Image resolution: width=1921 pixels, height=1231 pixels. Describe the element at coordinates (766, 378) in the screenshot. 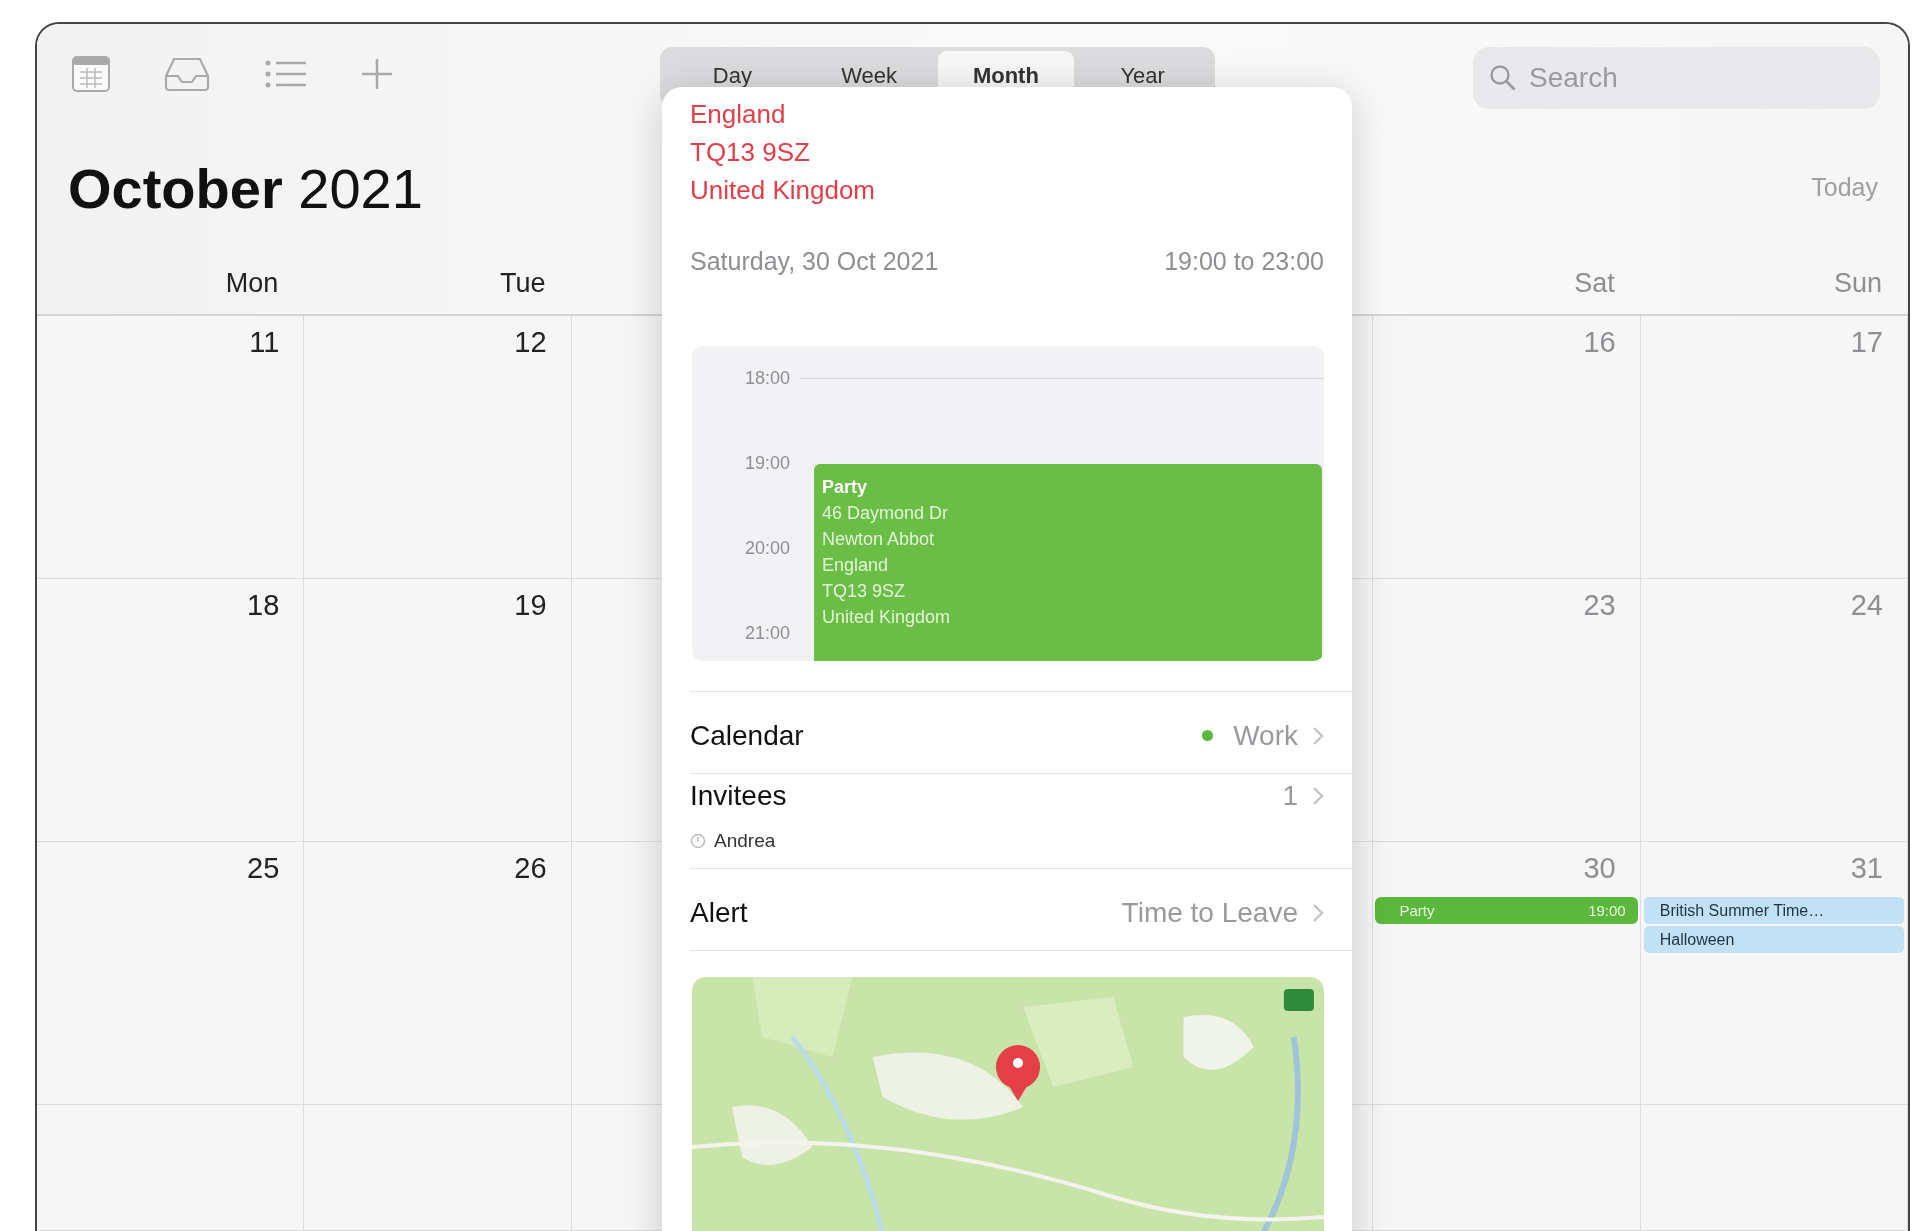

I see `hour-label: 18:00` at that location.